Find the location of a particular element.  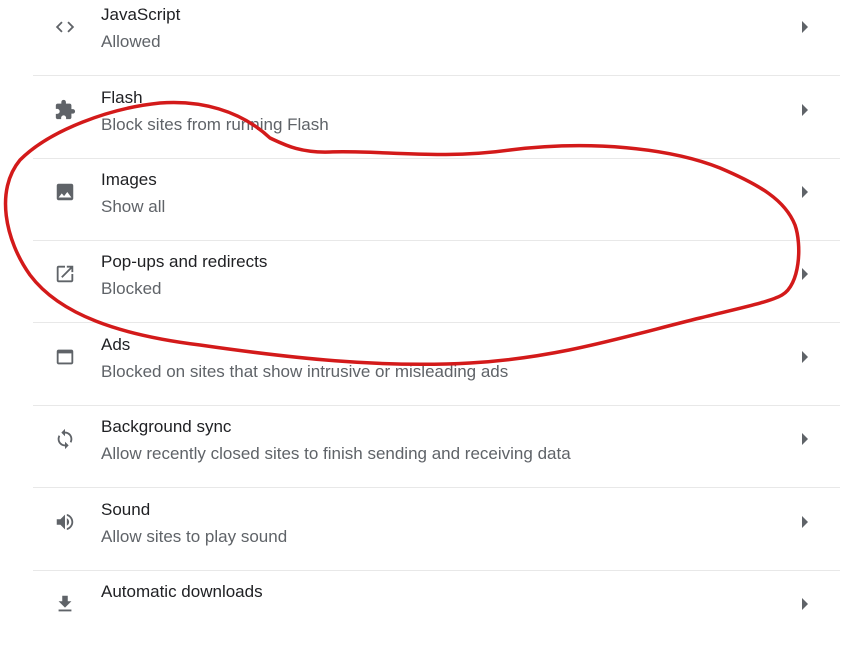

setting-title: JavaScript is located at coordinates (141, 14).